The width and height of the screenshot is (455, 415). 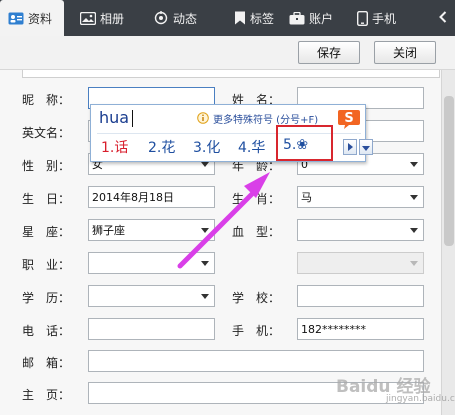 I want to click on tab-account: 账户, so click(x=311, y=18).